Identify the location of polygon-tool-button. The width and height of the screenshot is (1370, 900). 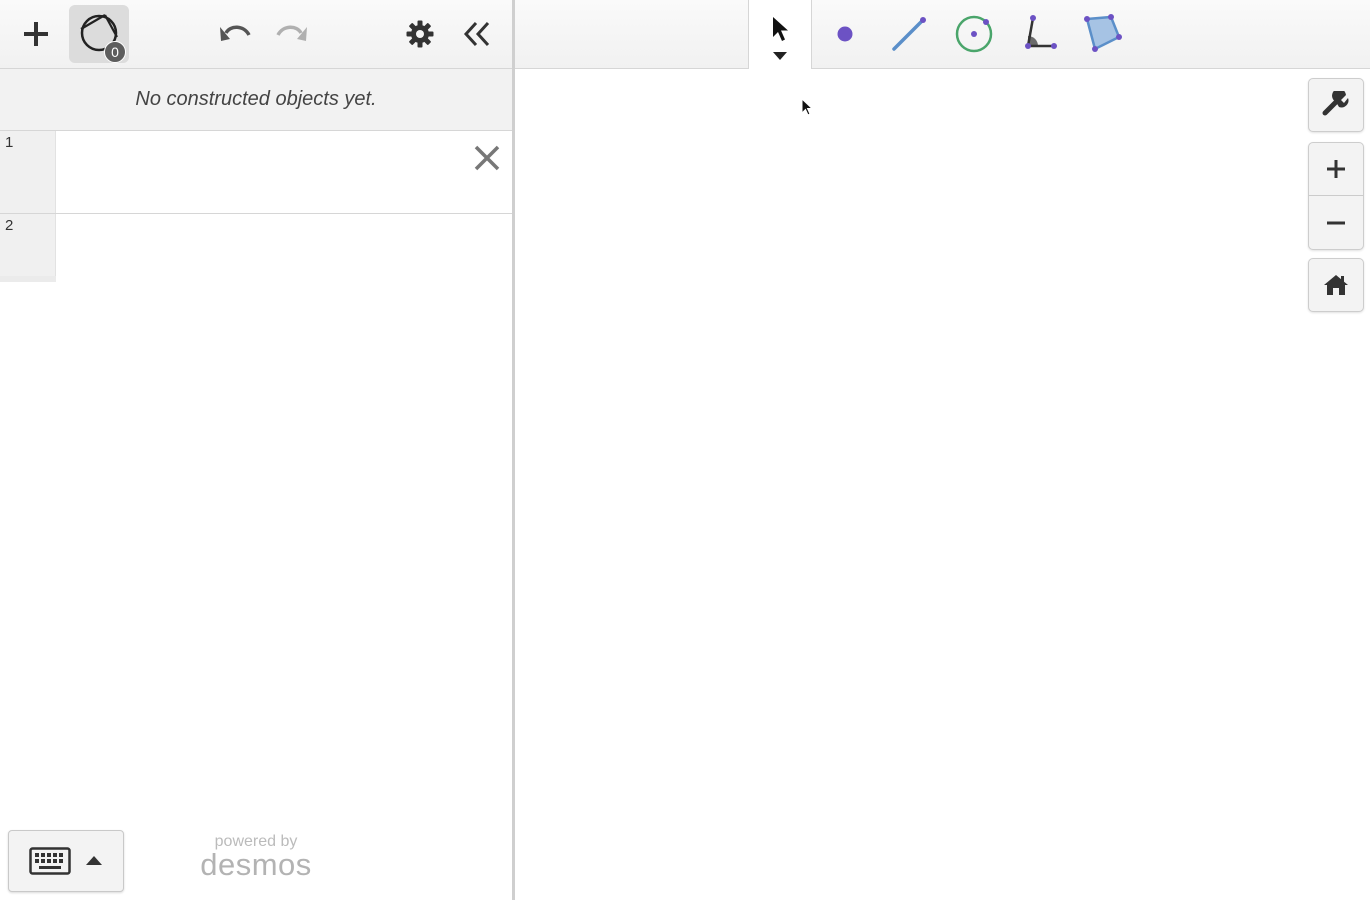
(1102, 34).